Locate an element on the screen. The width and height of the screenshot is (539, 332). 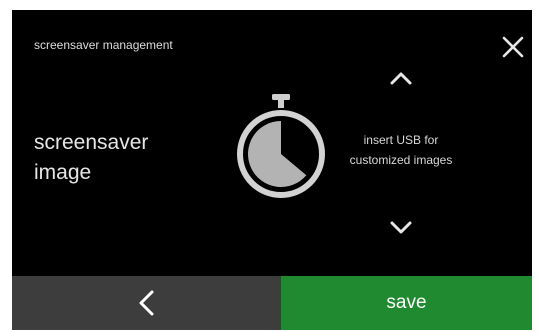
close-button is located at coordinates (513, 47).